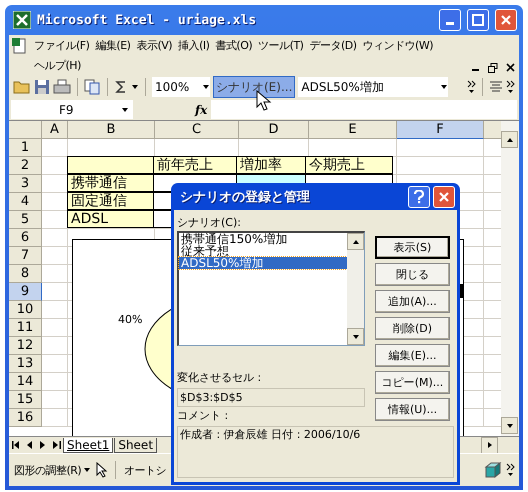 This screenshot has height=492, width=528. Describe the element at coordinates (55, 130) in the screenshot. I see `column-header: A` at that location.